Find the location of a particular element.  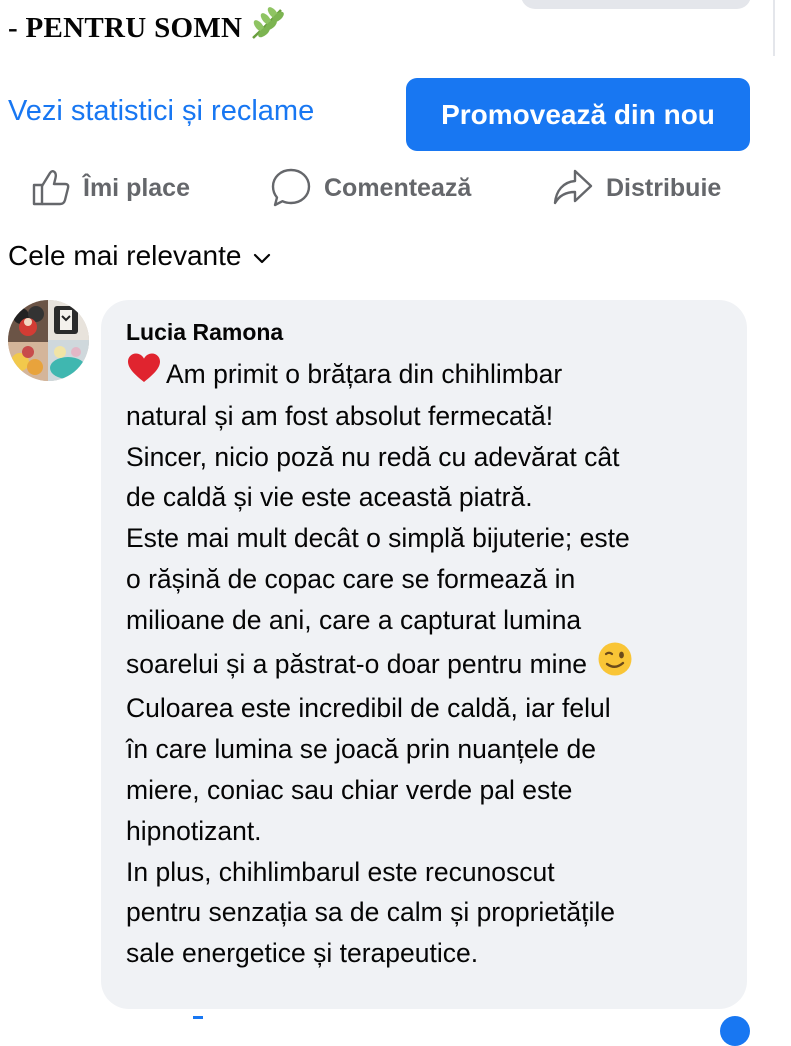

comment-author: Lucia Ramona is located at coordinates (204, 332).